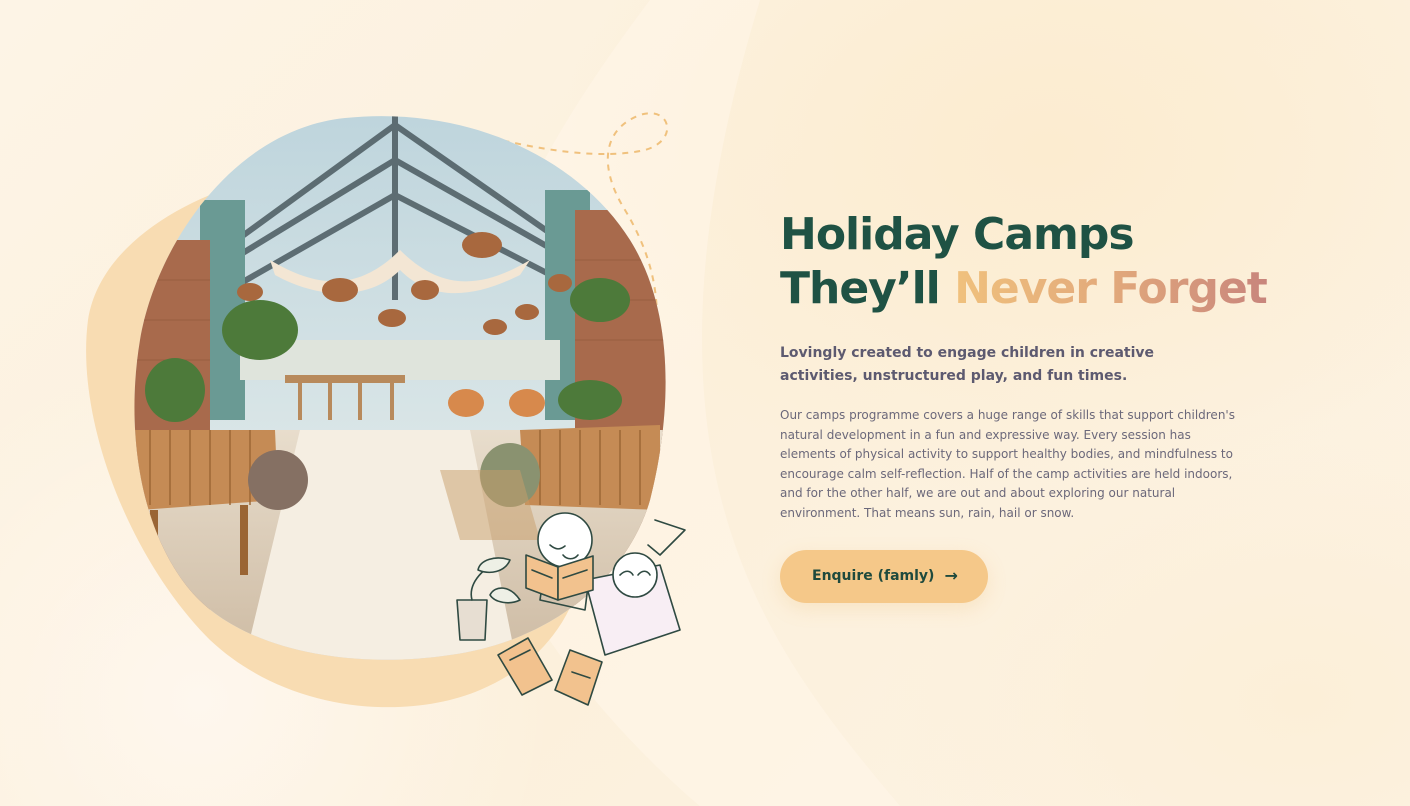 The width and height of the screenshot is (1410, 806). What do you see at coordinates (957, 234) in the screenshot?
I see `title-line-1: Holiday Camps` at bounding box center [957, 234].